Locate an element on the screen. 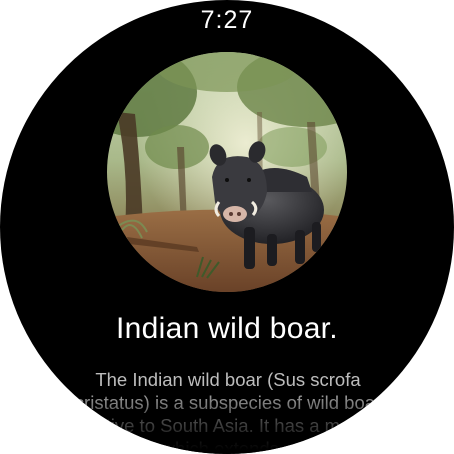  article-title: Indian wild boar. is located at coordinates (227, 328).